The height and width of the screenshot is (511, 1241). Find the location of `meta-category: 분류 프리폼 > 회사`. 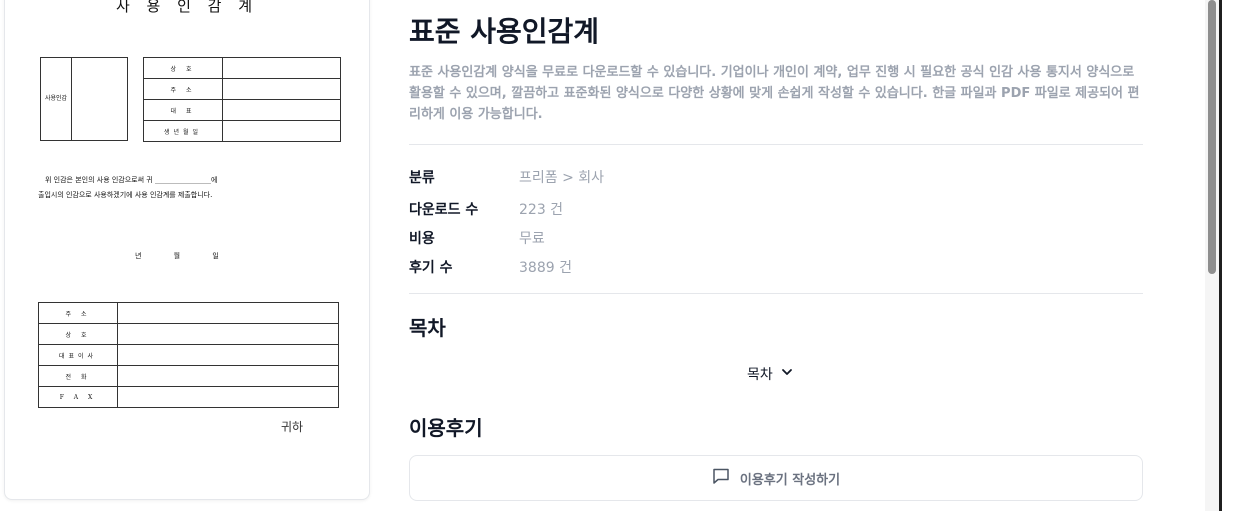

meta-category: 분류 프리폼 > 회사 is located at coordinates (776, 177).